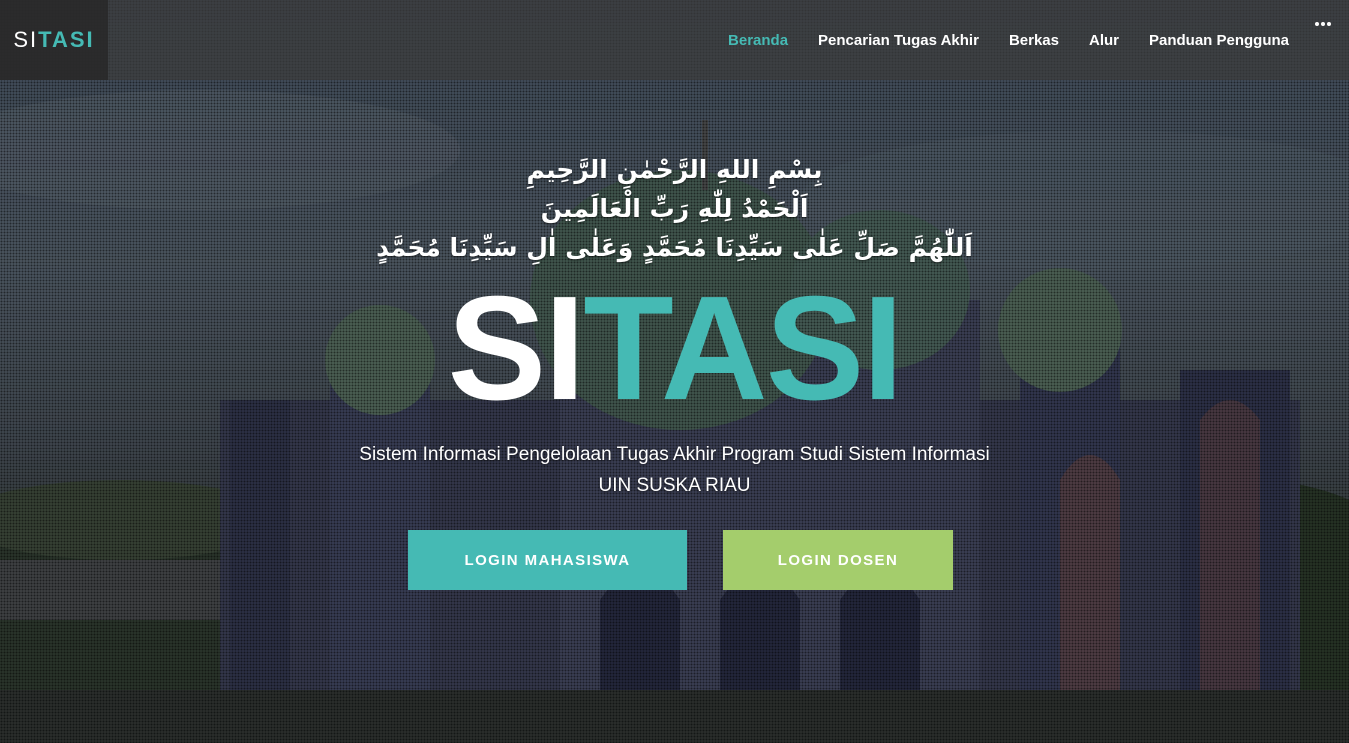 The image size is (1349, 743). Describe the element at coordinates (516, 348) in the screenshot. I see `hero-title-si: SI` at that location.